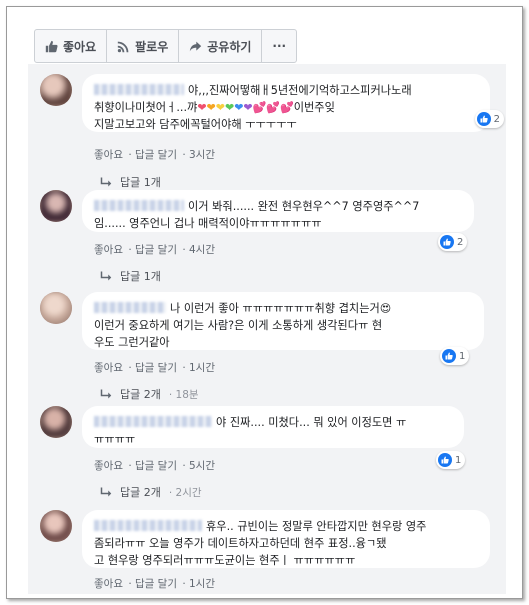 This screenshot has width=529, height=605. What do you see at coordinates (208, 223) in the screenshot?
I see `comment-text-line: 임...... 영주언니 겁나 매력적이야ㅠㅠㅠㅠㅠㅠㅠ` at bounding box center [208, 223].